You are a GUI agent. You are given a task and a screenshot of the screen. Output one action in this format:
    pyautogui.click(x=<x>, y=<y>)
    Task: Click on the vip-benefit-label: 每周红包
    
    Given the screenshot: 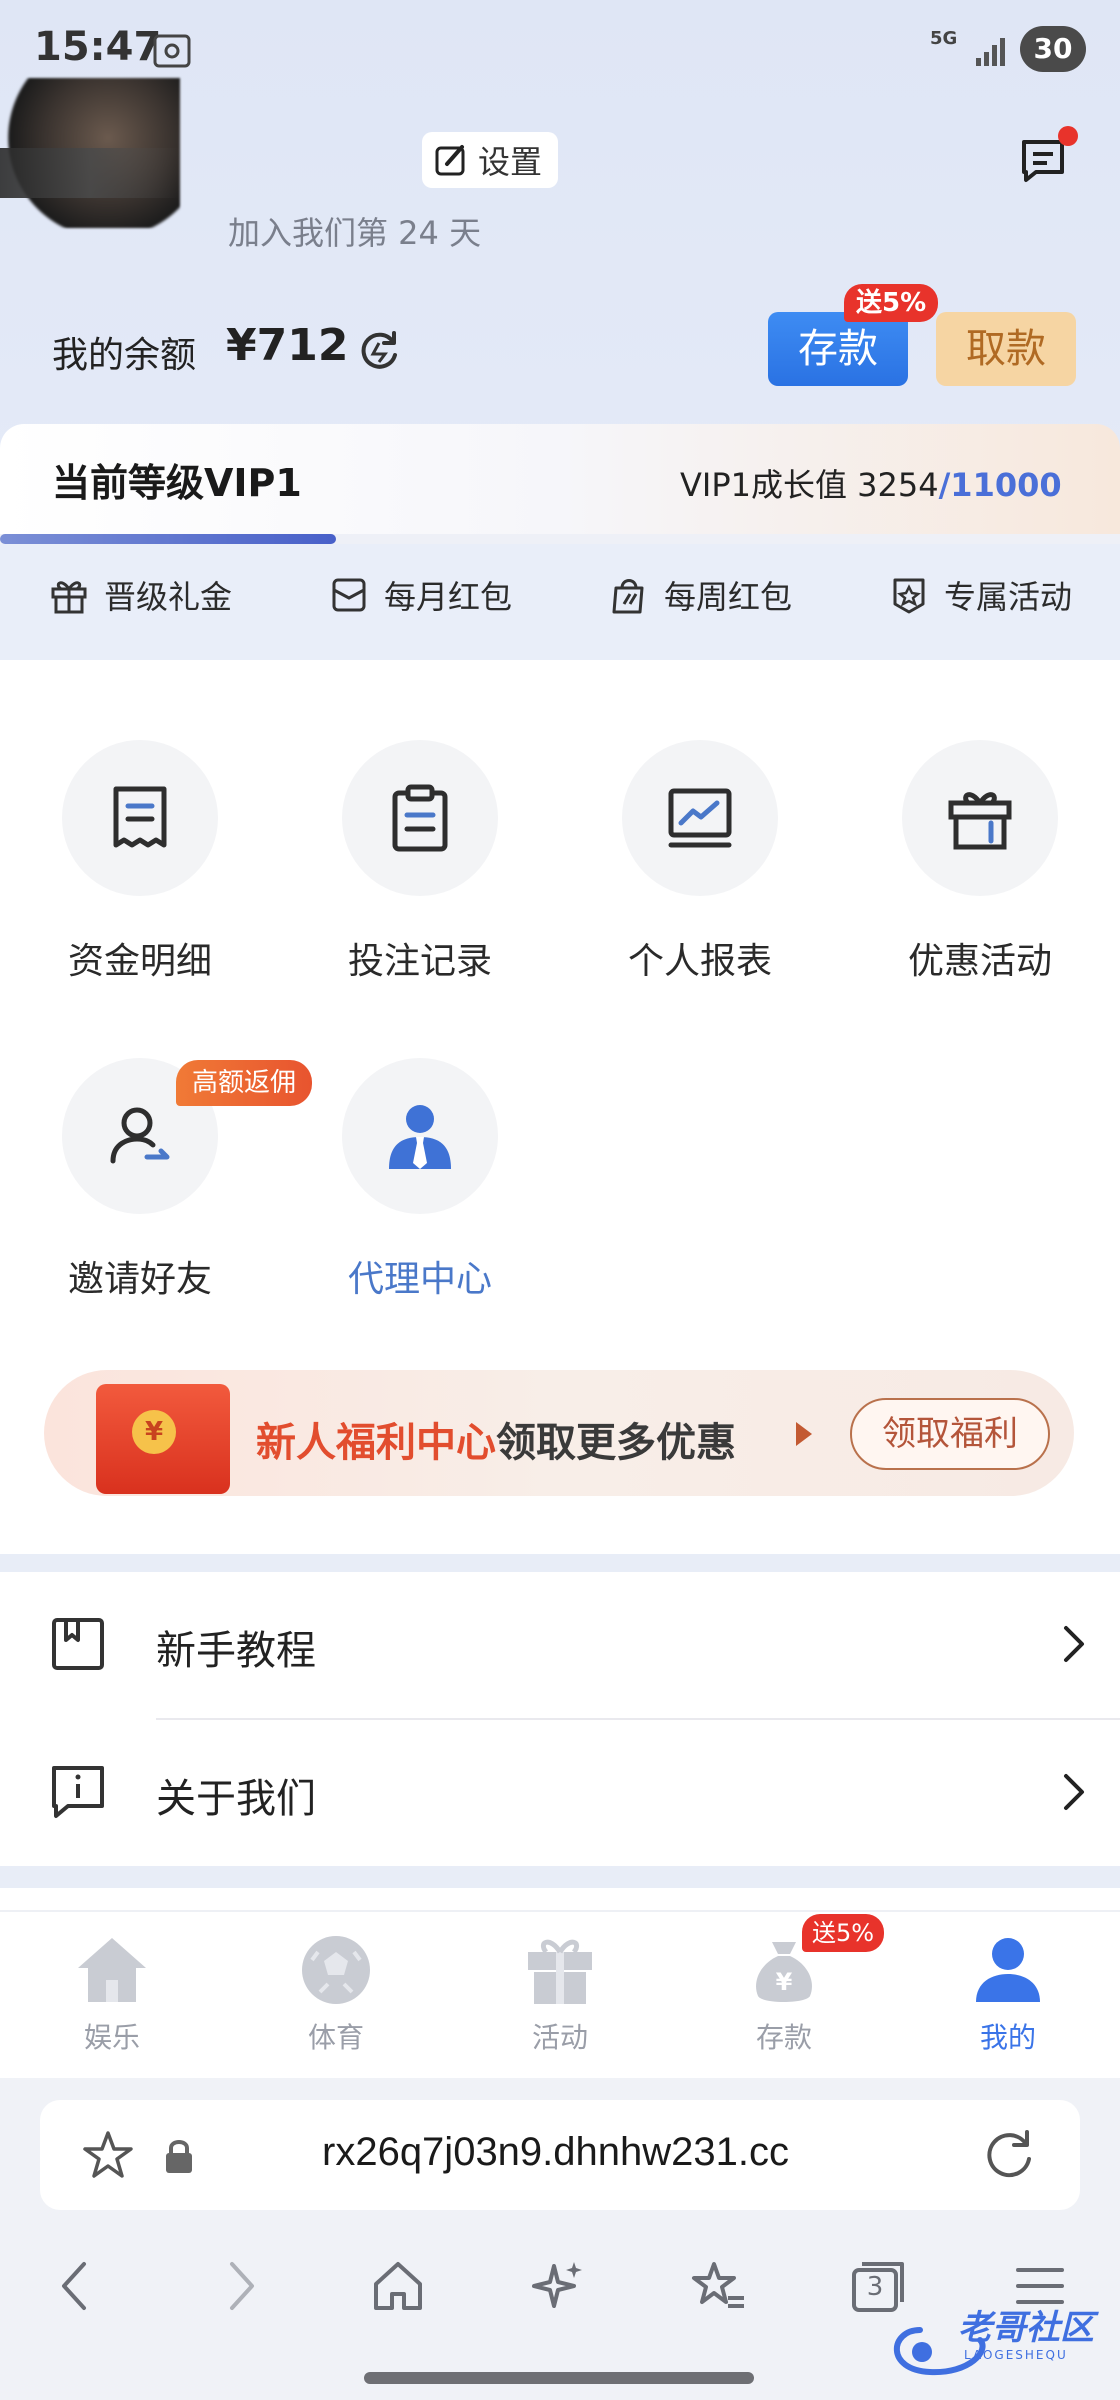 What is the action you would take?
    pyautogui.click(x=728, y=597)
    